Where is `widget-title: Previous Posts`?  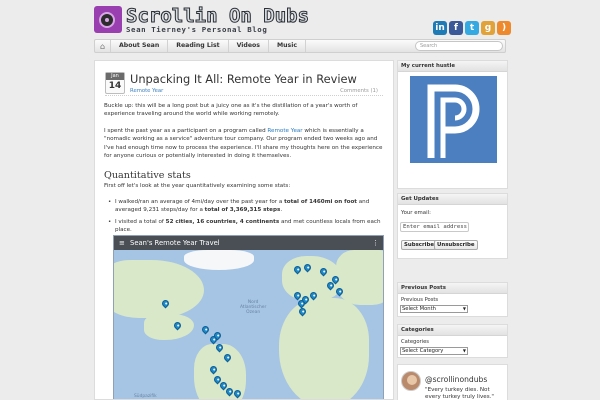
widget-title: Previous Posts is located at coordinates (452, 288).